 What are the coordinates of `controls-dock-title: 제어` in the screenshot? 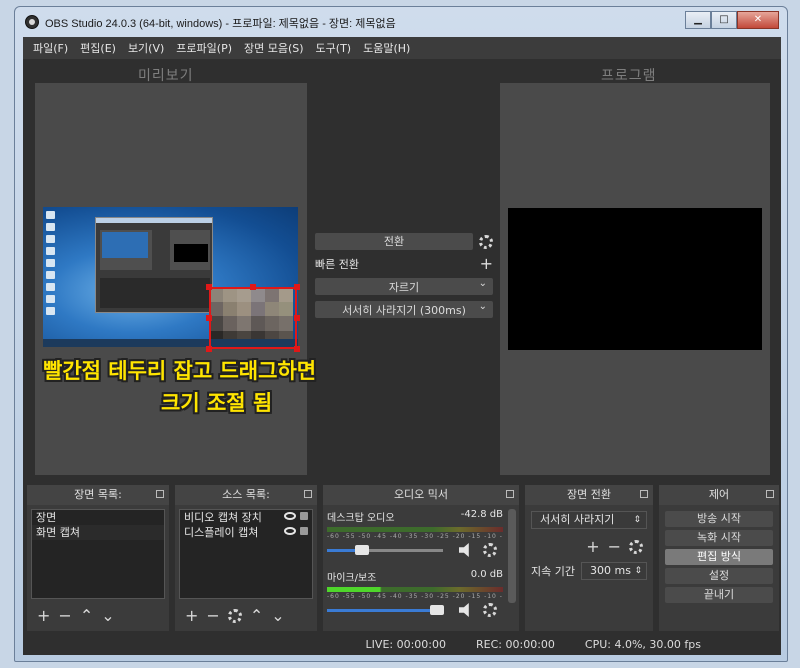 It's located at (719, 495).